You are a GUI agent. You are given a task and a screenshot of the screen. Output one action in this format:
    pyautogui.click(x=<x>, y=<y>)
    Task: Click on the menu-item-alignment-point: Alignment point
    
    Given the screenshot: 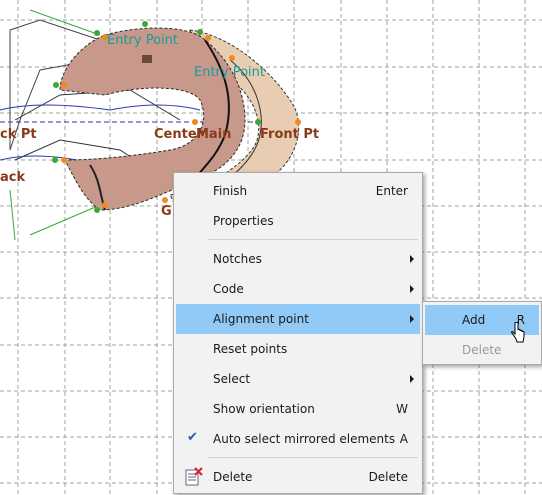 What is the action you would take?
    pyautogui.click(x=298, y=319)
    